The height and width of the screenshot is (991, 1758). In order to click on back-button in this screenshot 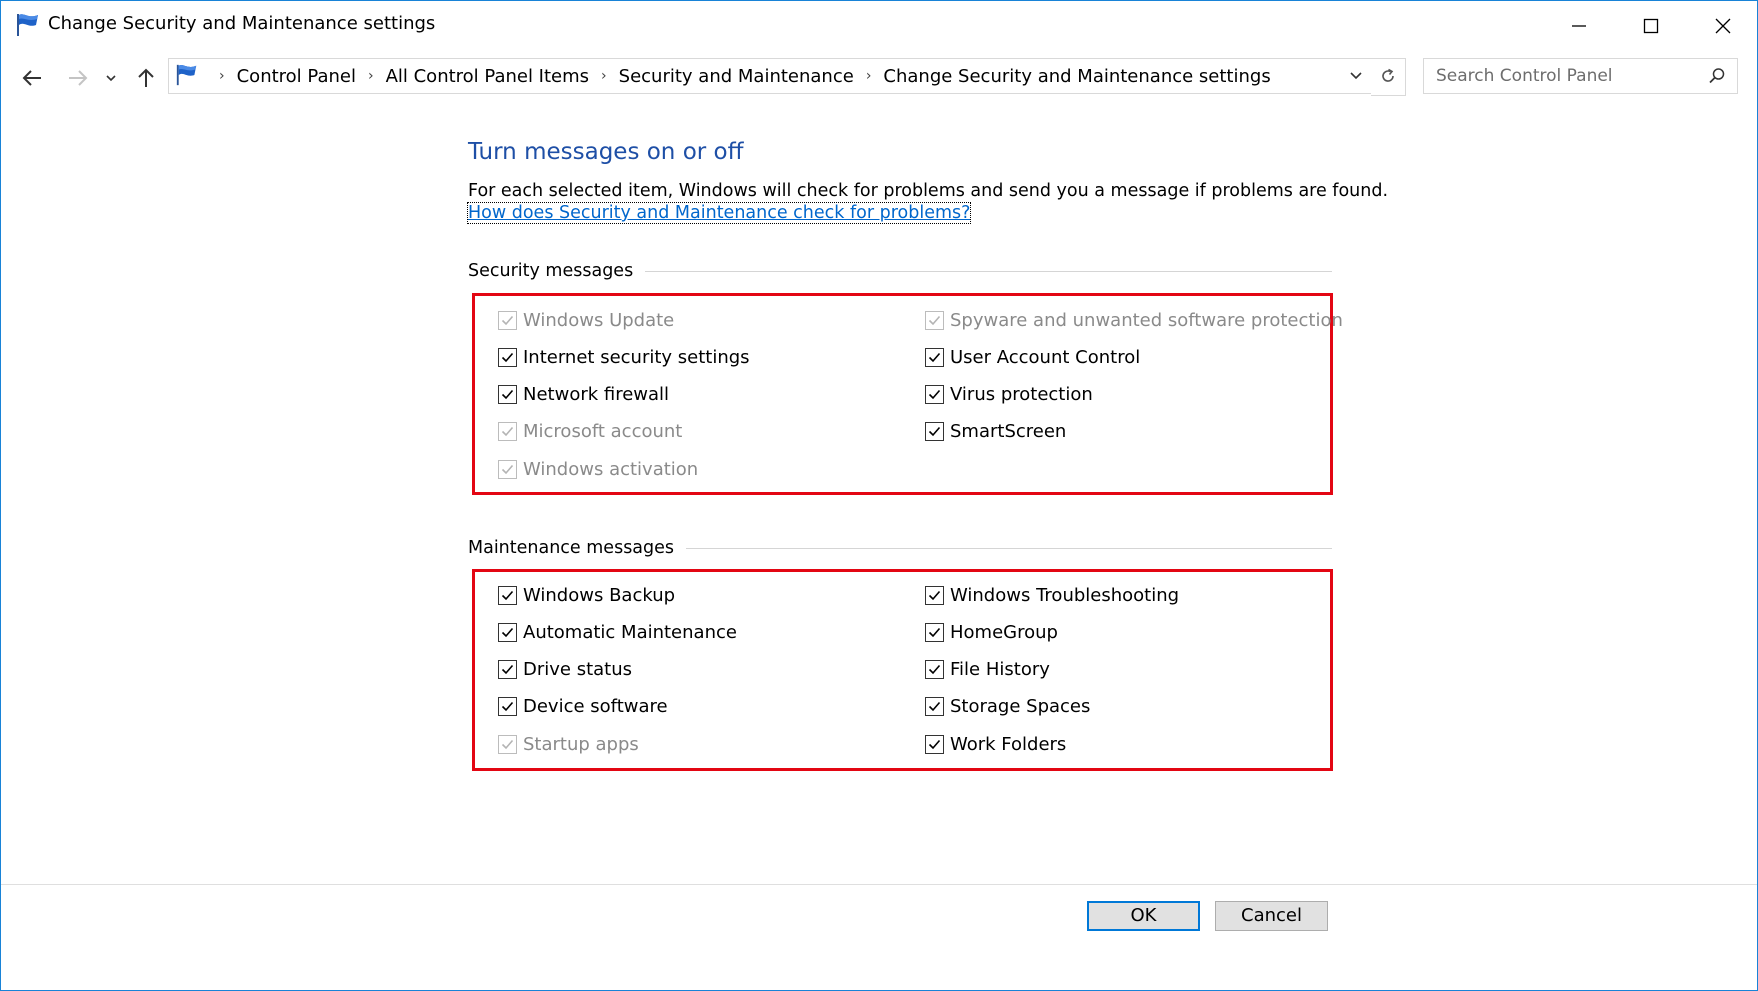, I will do `click(32, 78)`.